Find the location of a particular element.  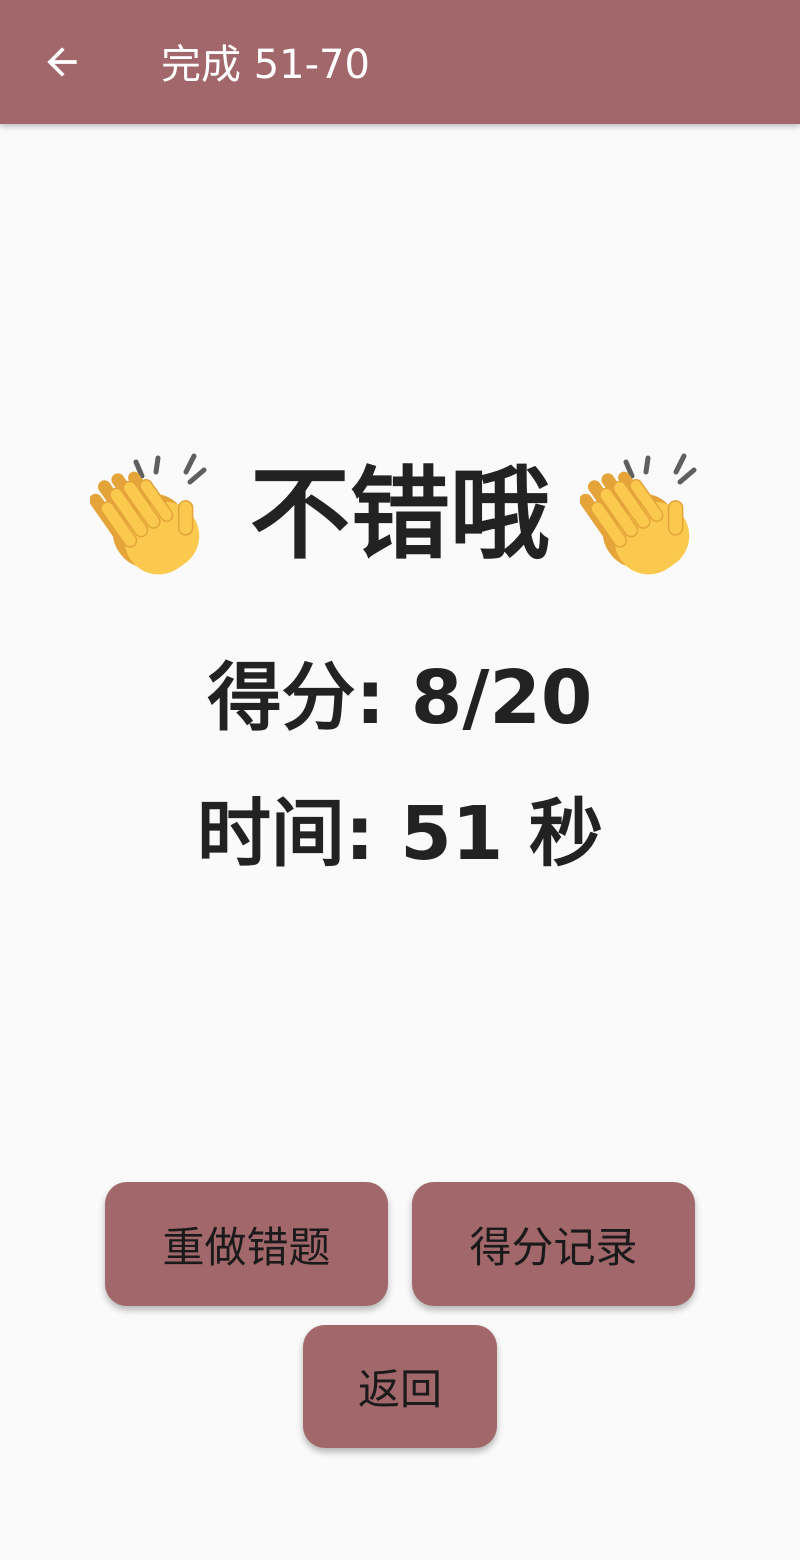

score-text: 得分: 8/20 is located at coordinates (400, 698).